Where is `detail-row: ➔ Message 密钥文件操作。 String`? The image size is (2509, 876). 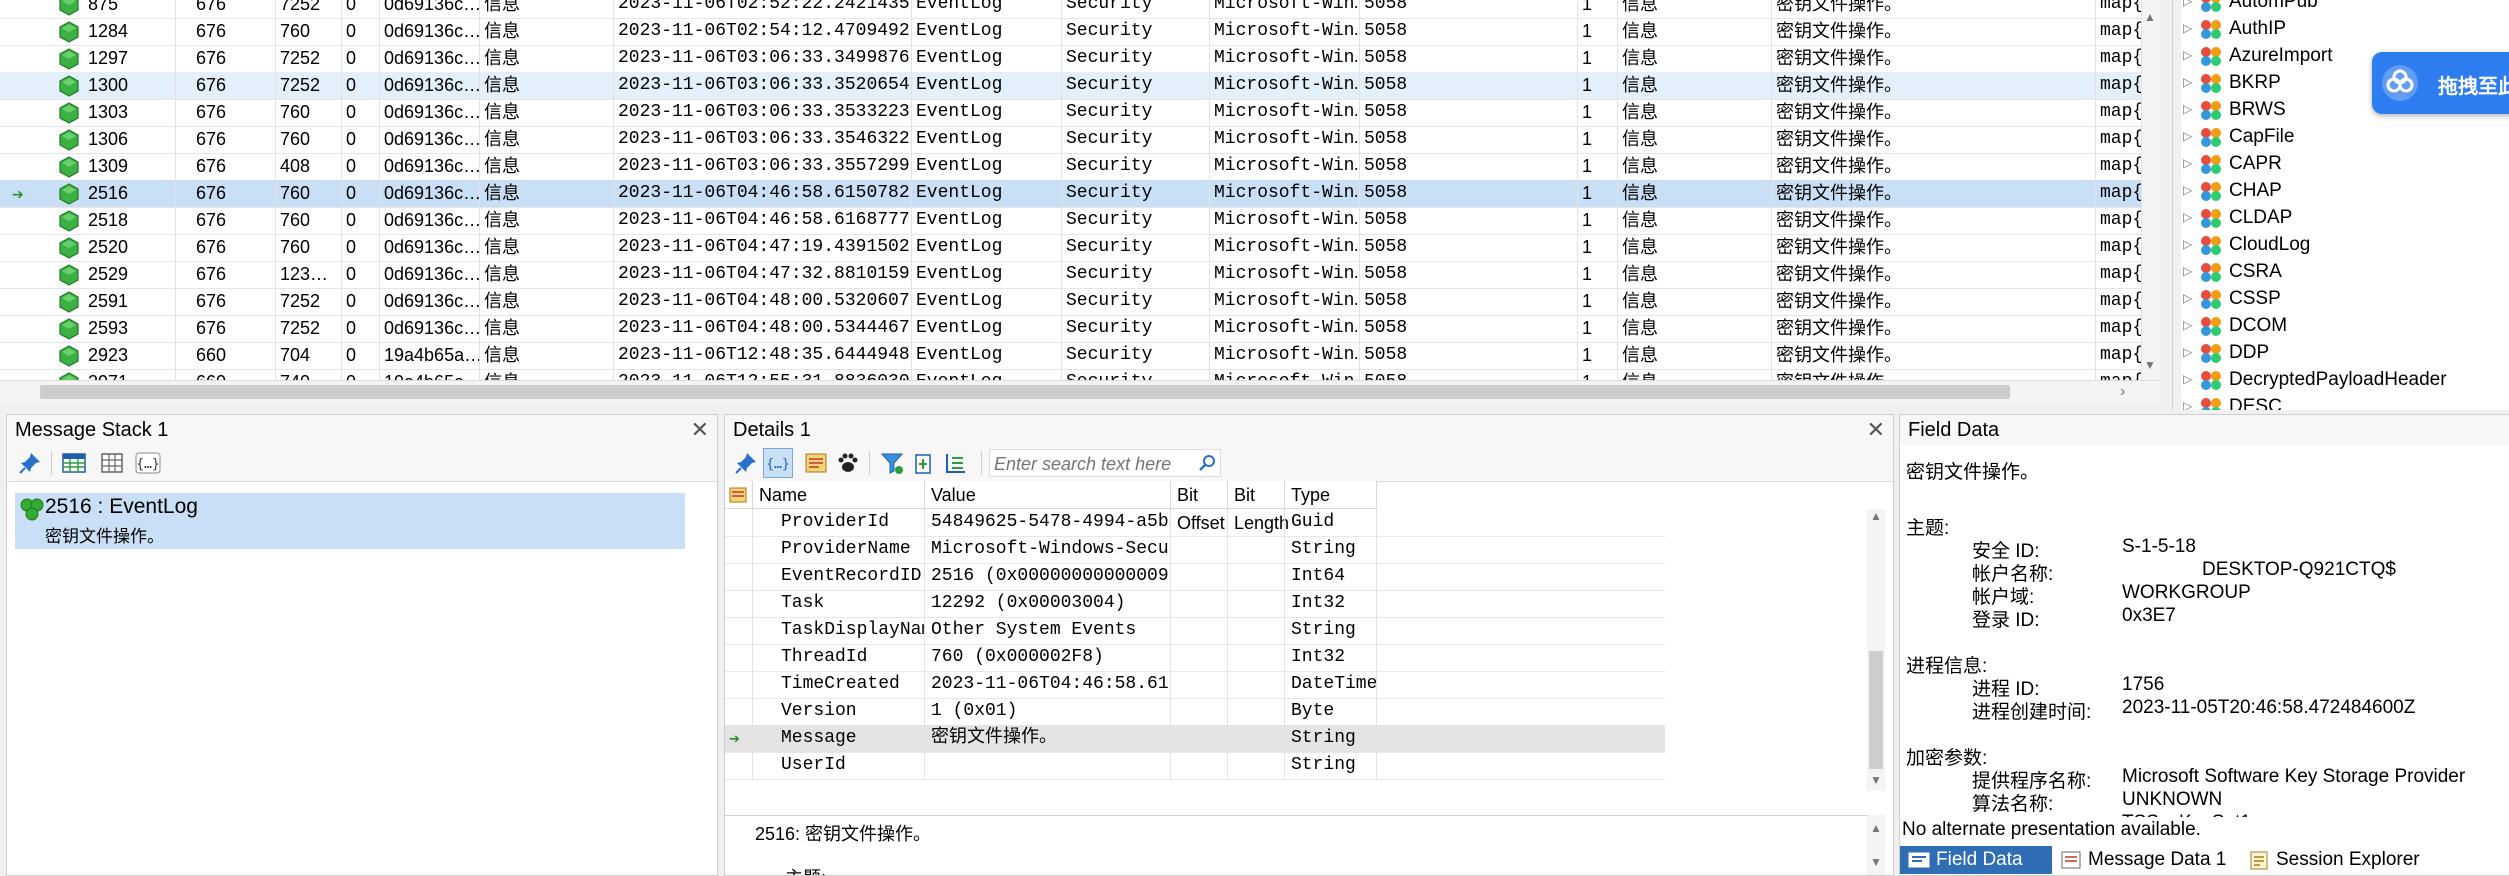 detail-row: ➔ Message 密钥文件操作。 String is located at coordinates (1195, 739).